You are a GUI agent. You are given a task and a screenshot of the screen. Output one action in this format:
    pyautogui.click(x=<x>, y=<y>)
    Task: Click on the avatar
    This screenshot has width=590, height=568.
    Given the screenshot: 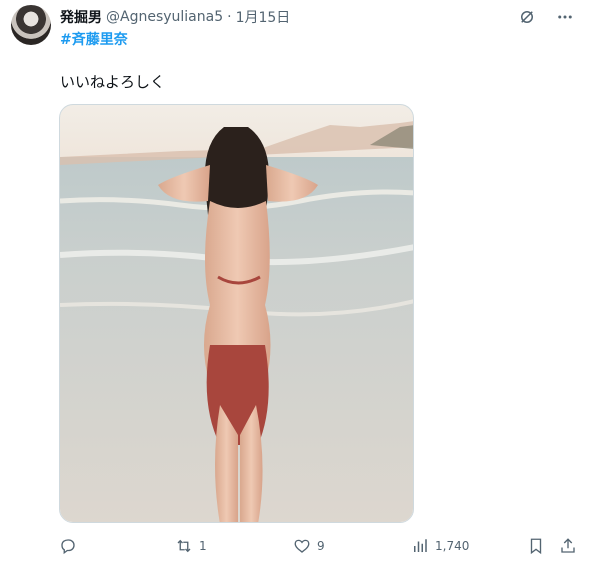 What is the action you would take?
    pyautogui.click(x=31, y=25)
    